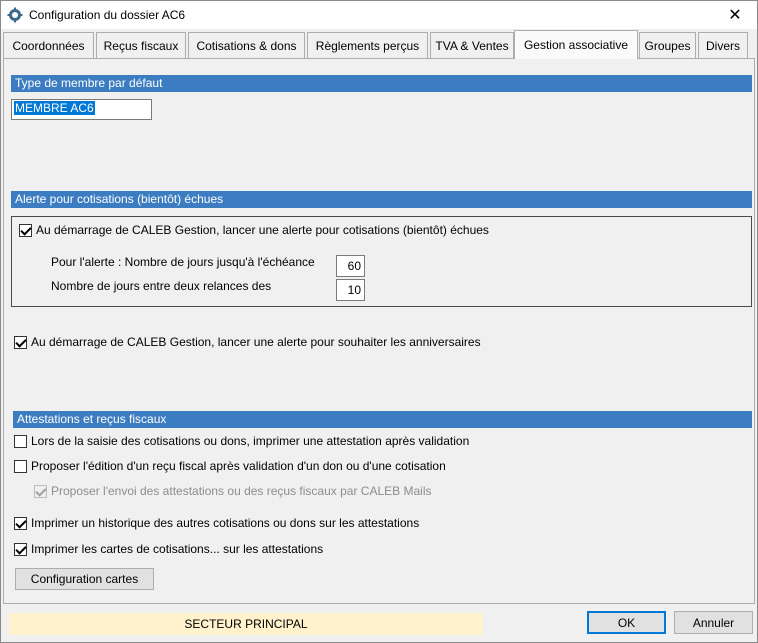 The height and width of the screenshot is (643, 758). I want to click on print-attestation-checkbox, so click(20, 441).